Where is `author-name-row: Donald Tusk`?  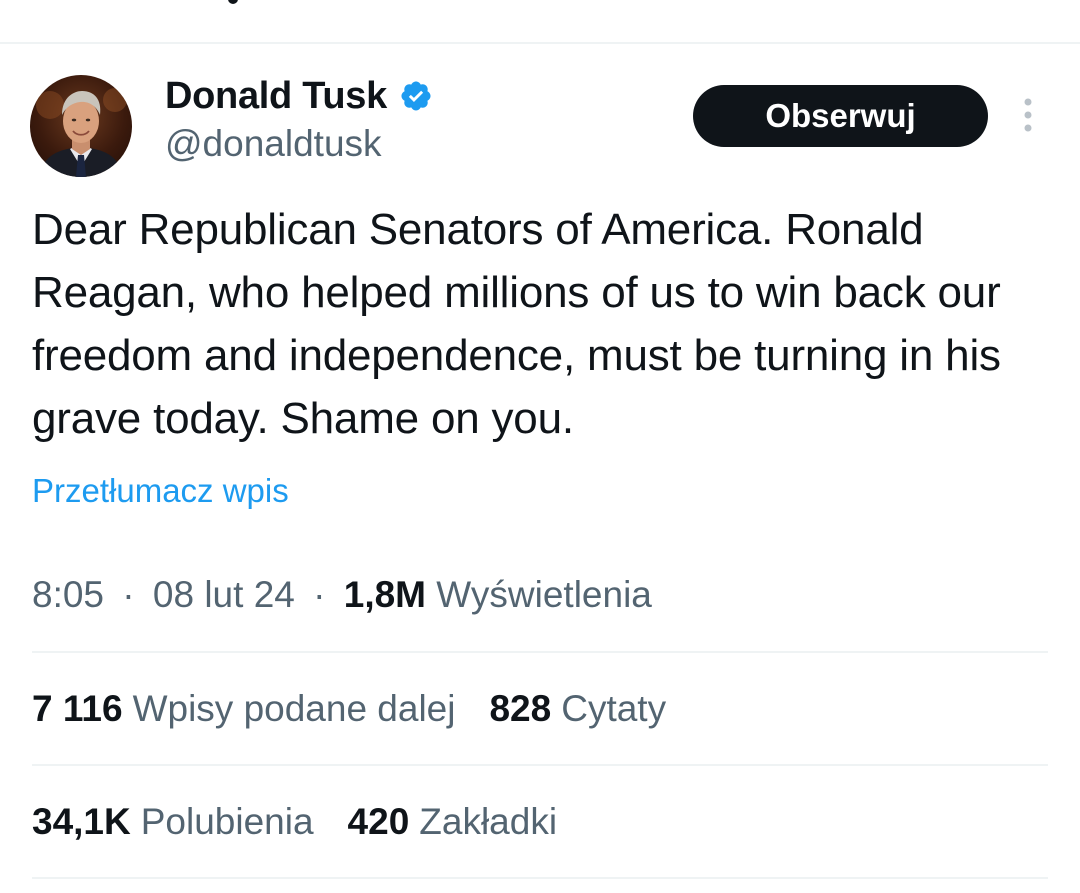
author-name-row: Donald Tusk is located at coordinates (299, 96).